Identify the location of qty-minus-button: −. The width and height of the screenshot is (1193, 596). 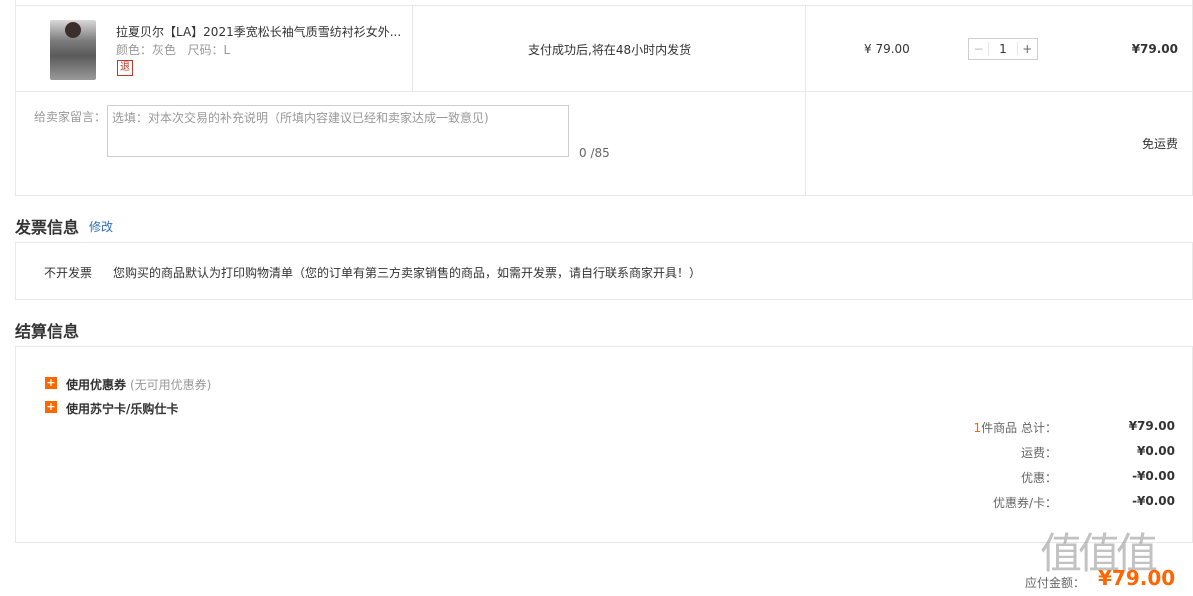
(978, 49).